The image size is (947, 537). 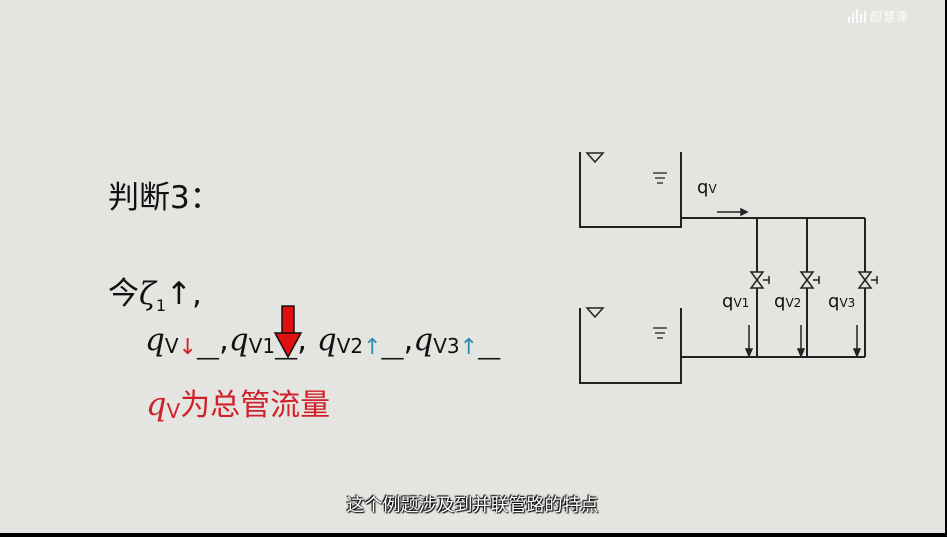 I want to click on zeta-subscript: 1, so click(x=160, y=306).